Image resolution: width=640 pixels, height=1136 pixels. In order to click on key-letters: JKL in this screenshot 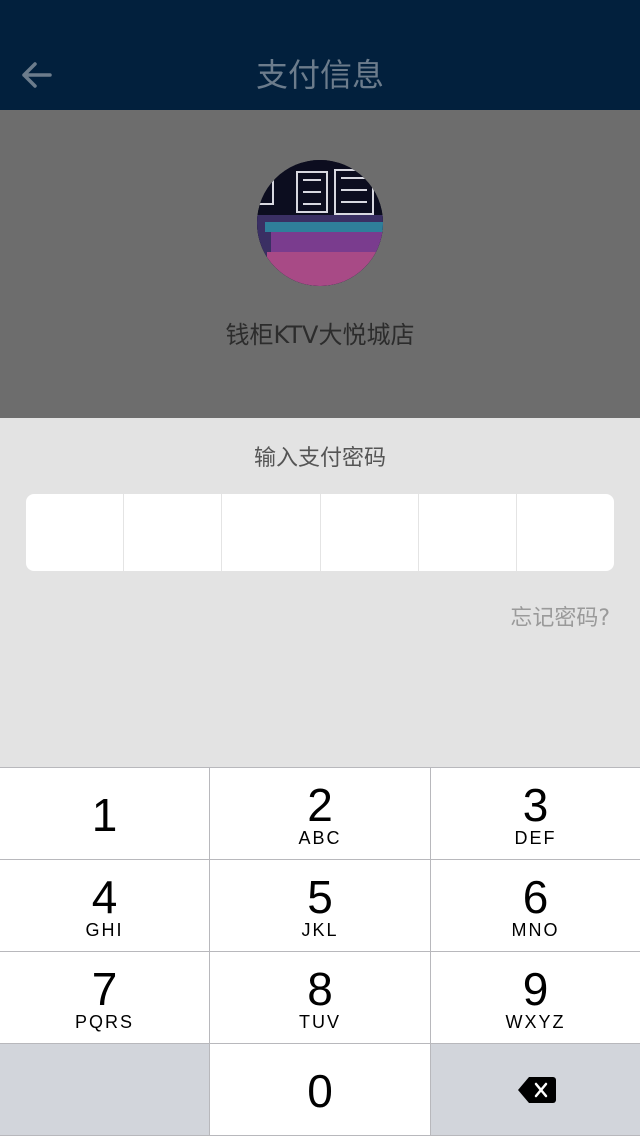, I will do `click(320, 930)`.